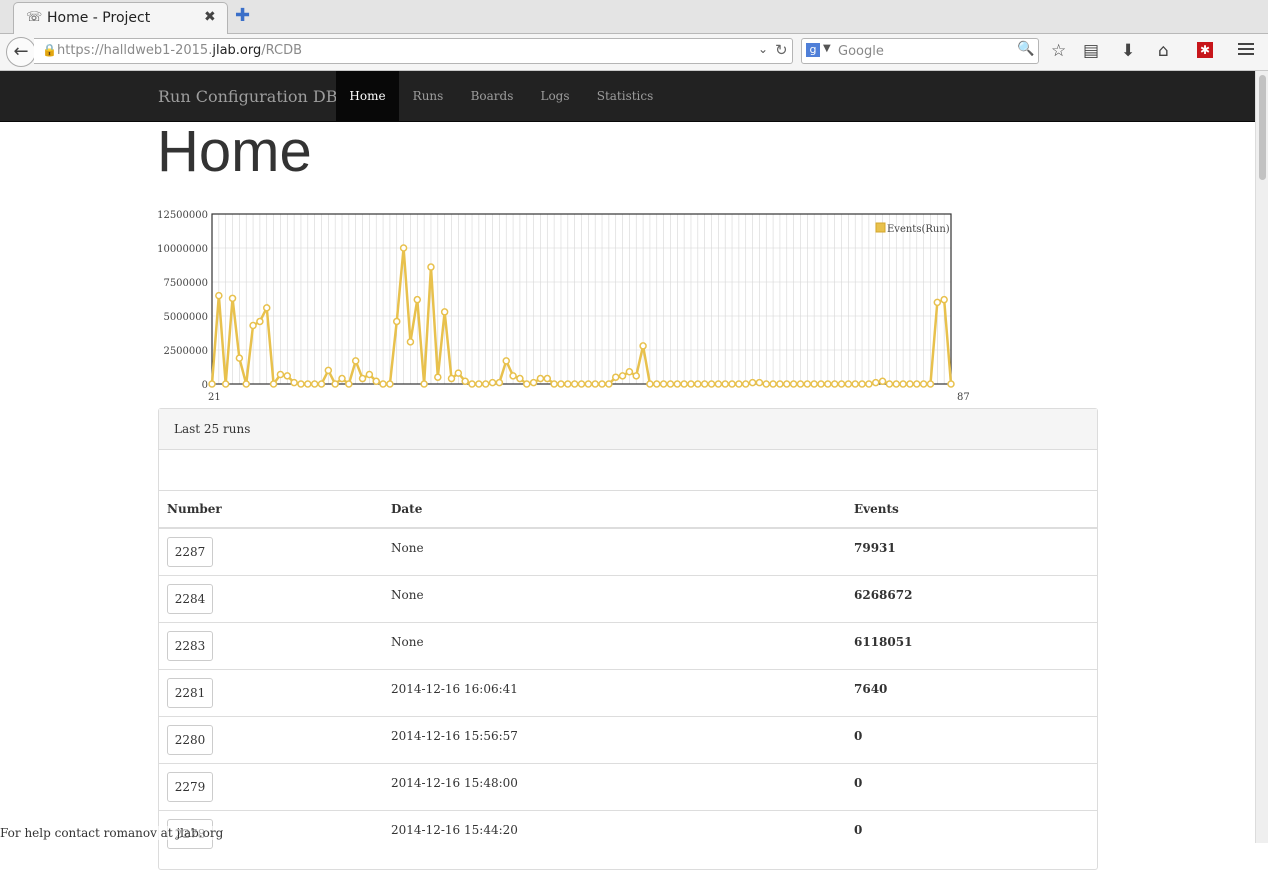 The image size is (1268, 870). What do you see at coordinates (454, 689) in the screenshot?
I see `run-date: 2014-12-16 16:06:41` at bounding box center [454, 689].